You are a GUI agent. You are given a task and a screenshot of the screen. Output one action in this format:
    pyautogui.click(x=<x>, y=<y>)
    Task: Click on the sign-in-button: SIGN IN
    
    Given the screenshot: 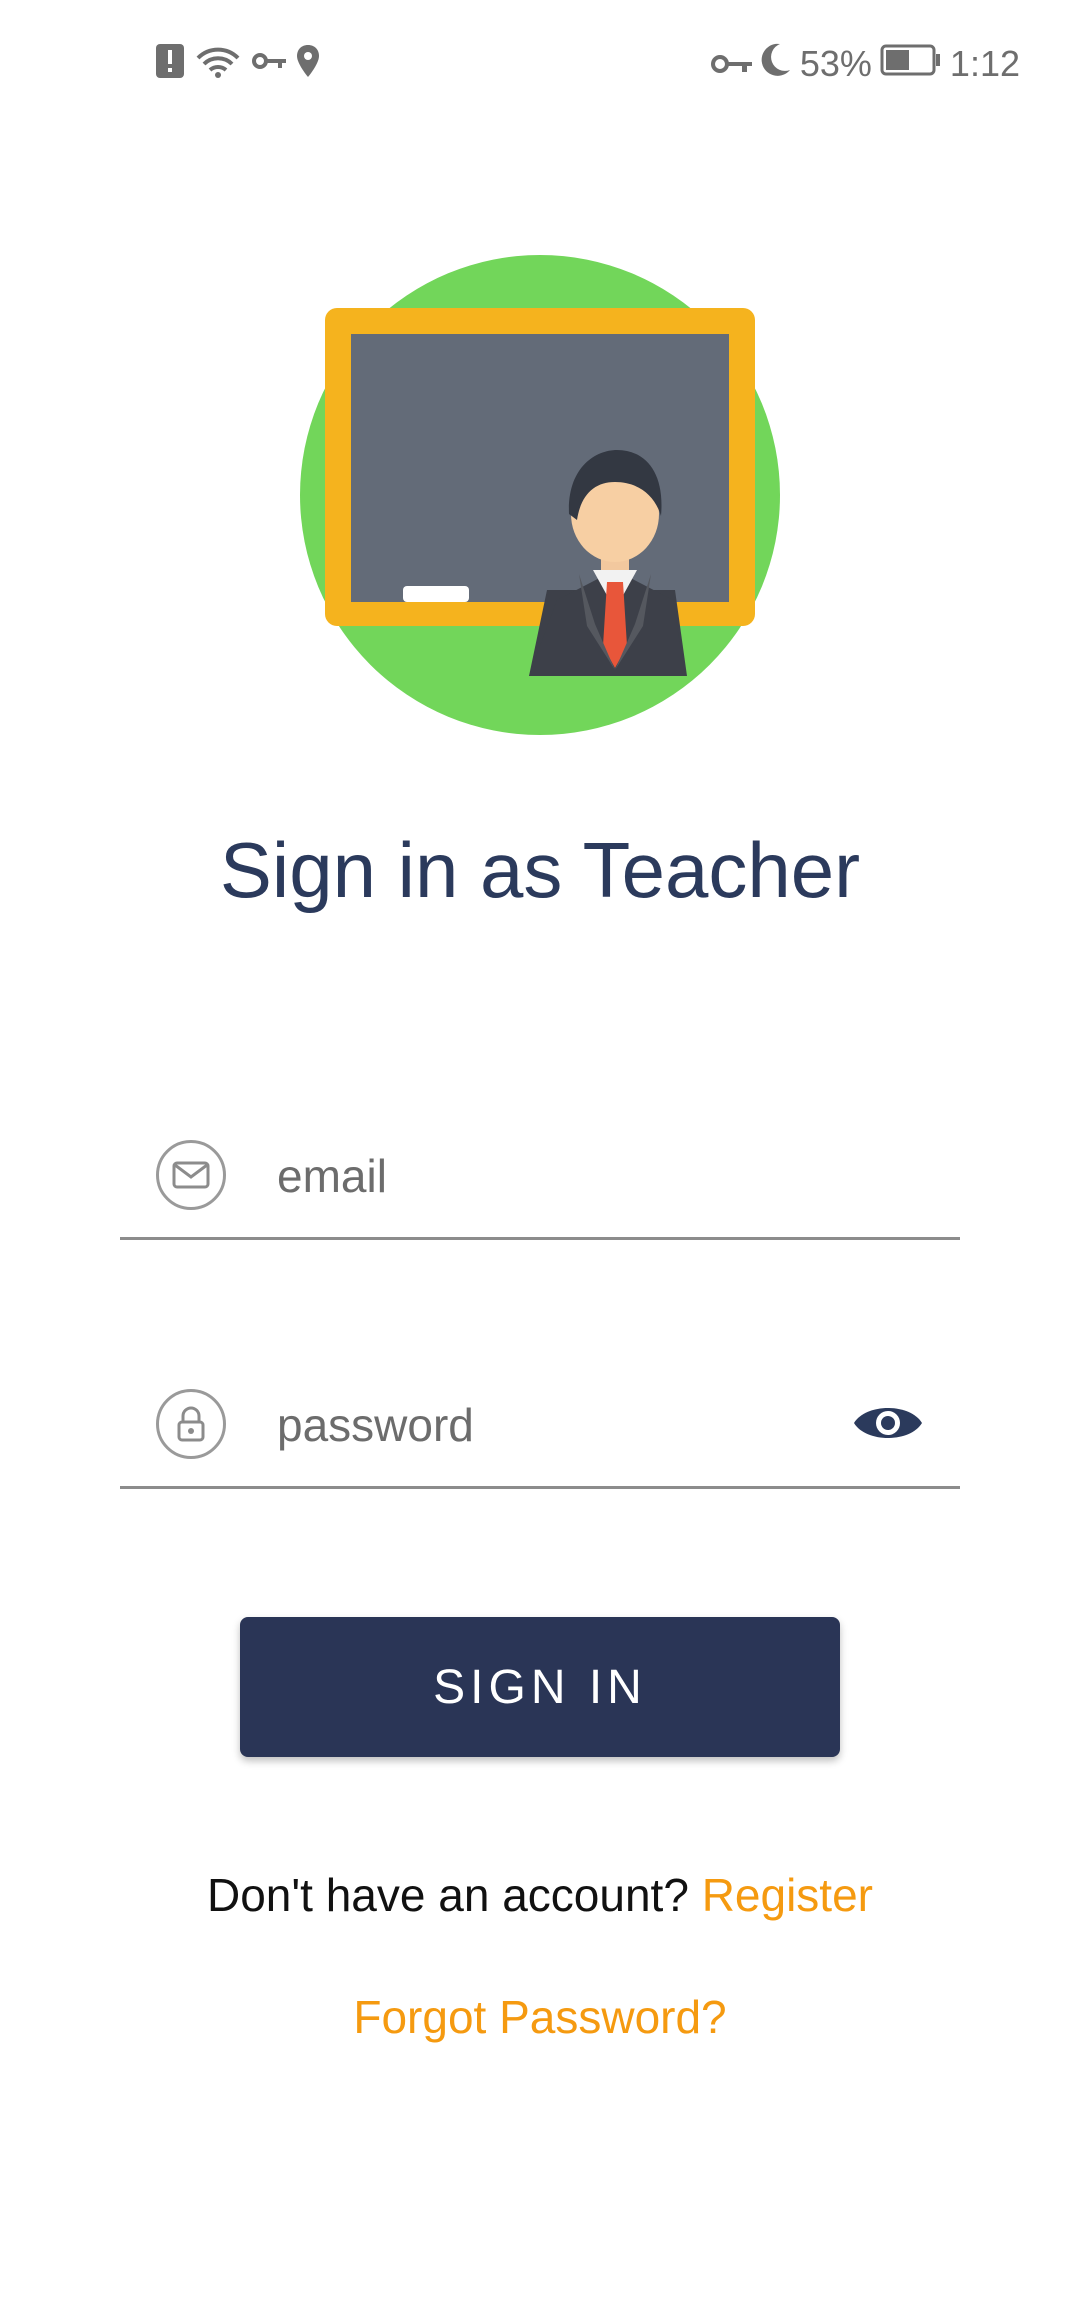 What is the action you would take?
    pyautogui.click(x=540, y=1687)
    